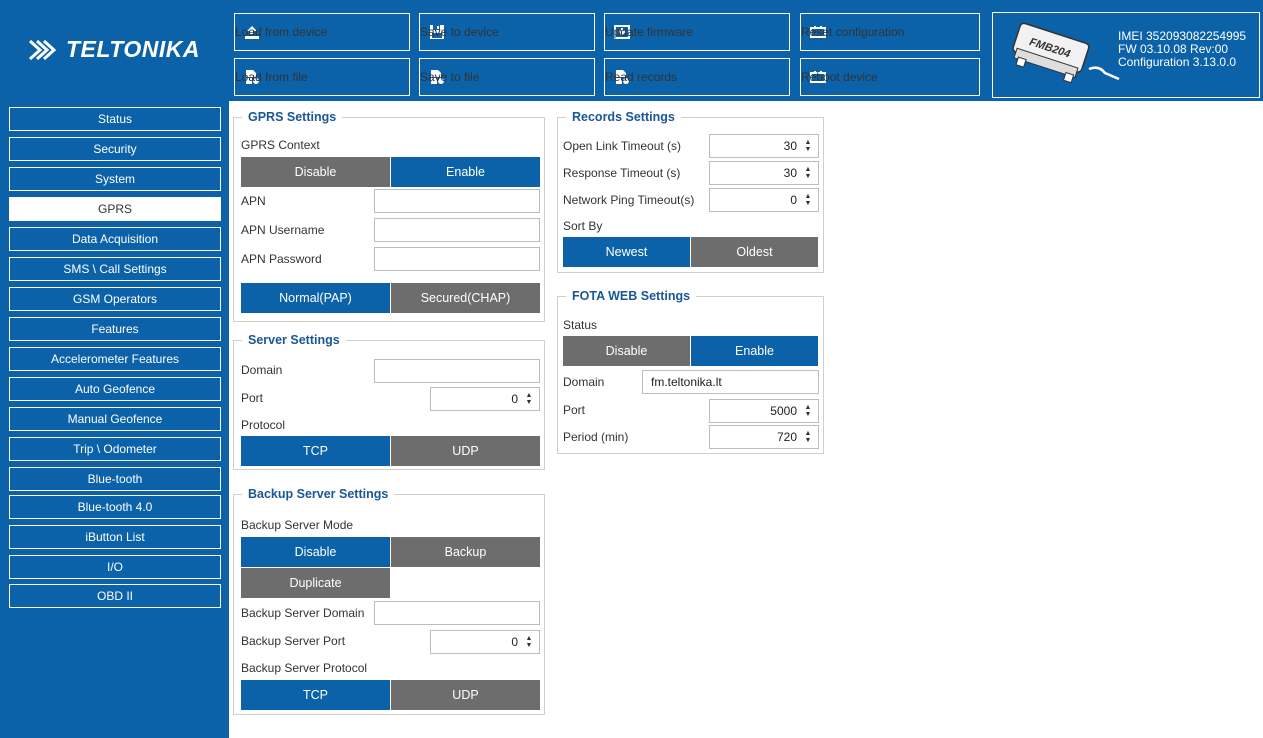  Describe the element at coordinates (465, 695) in the screenshot. I see `backup-udp-toggle: UDP` at that location.